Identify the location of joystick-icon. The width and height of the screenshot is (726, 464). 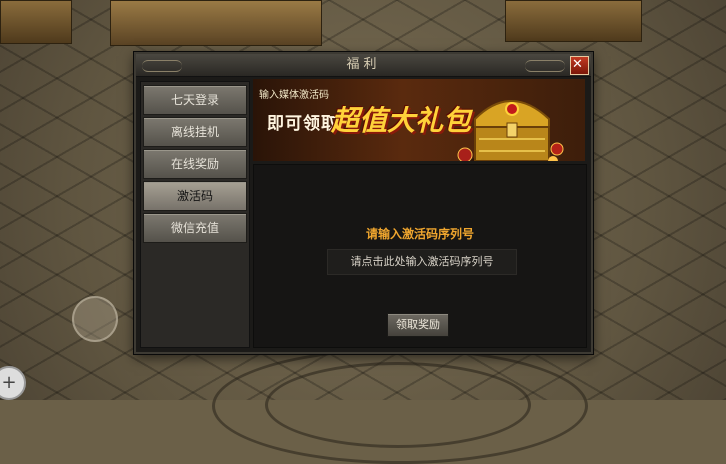
(95, 319).